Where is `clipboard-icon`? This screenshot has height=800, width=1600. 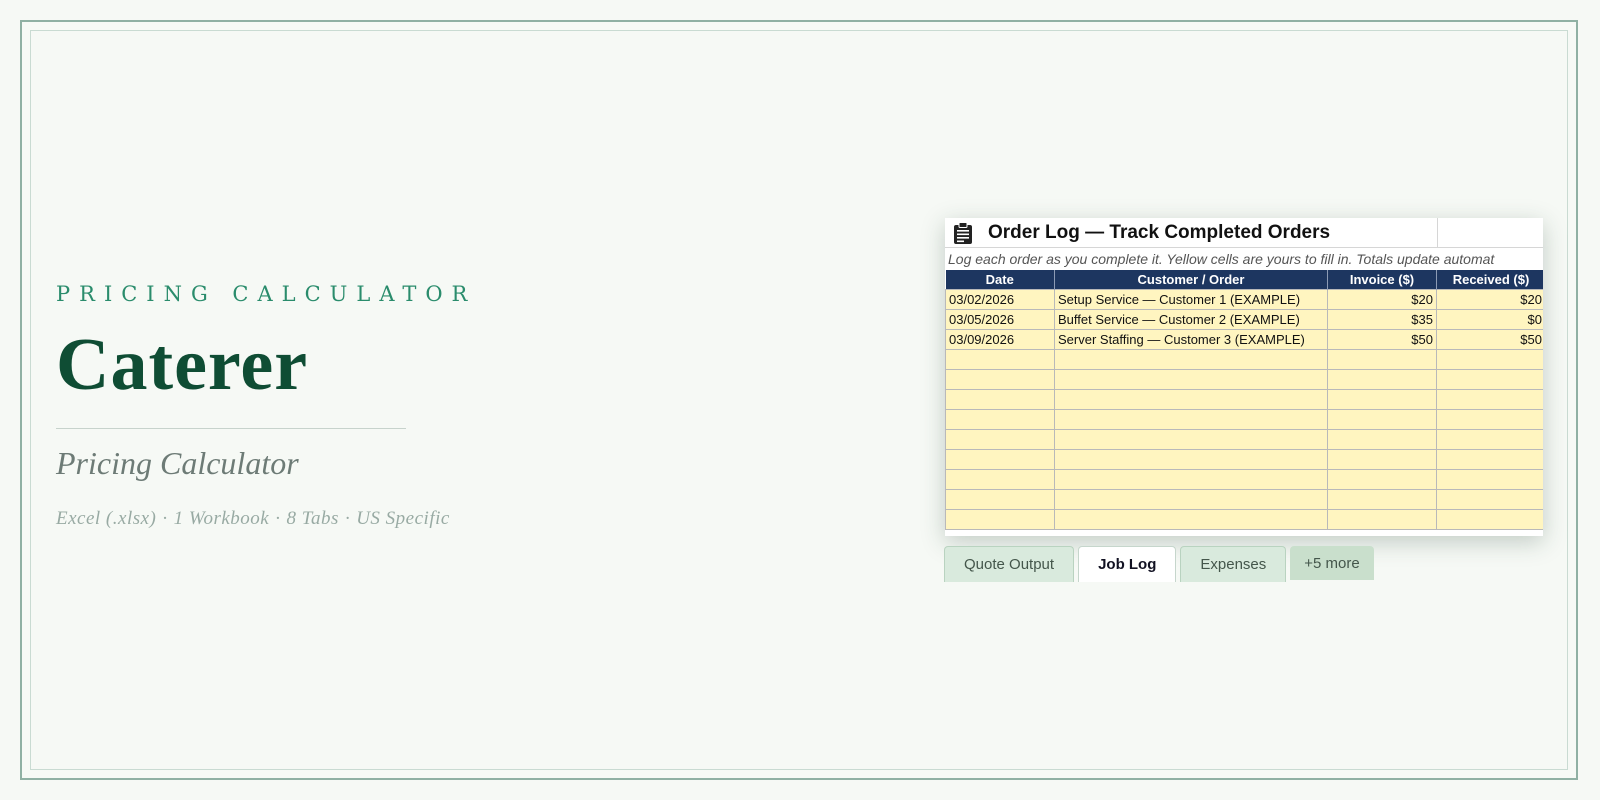 clipboard-icon is located at coordinates (963, 233).